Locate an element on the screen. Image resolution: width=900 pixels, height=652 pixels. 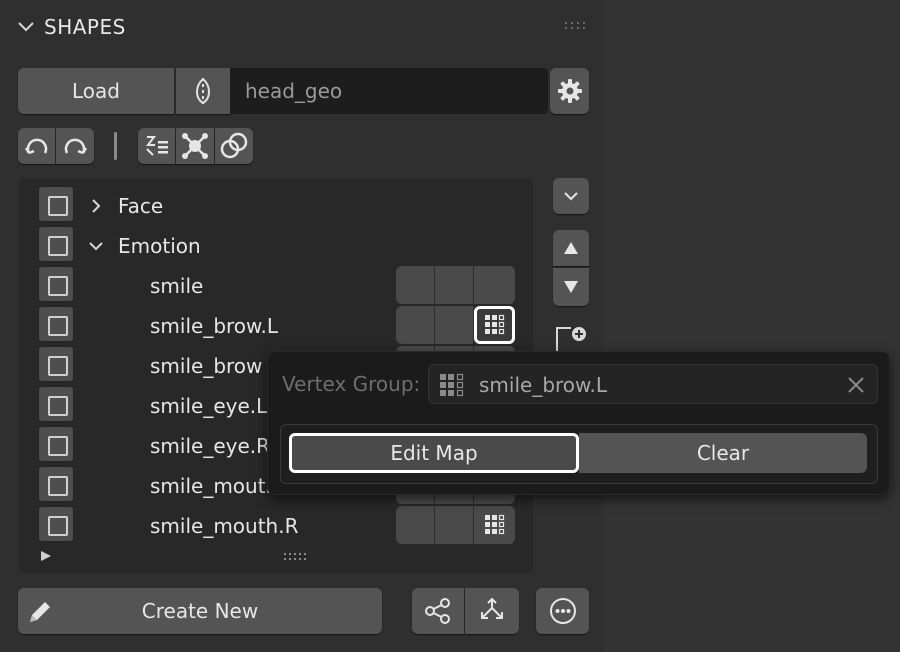
settings-button is located at coordinates (569, 91).